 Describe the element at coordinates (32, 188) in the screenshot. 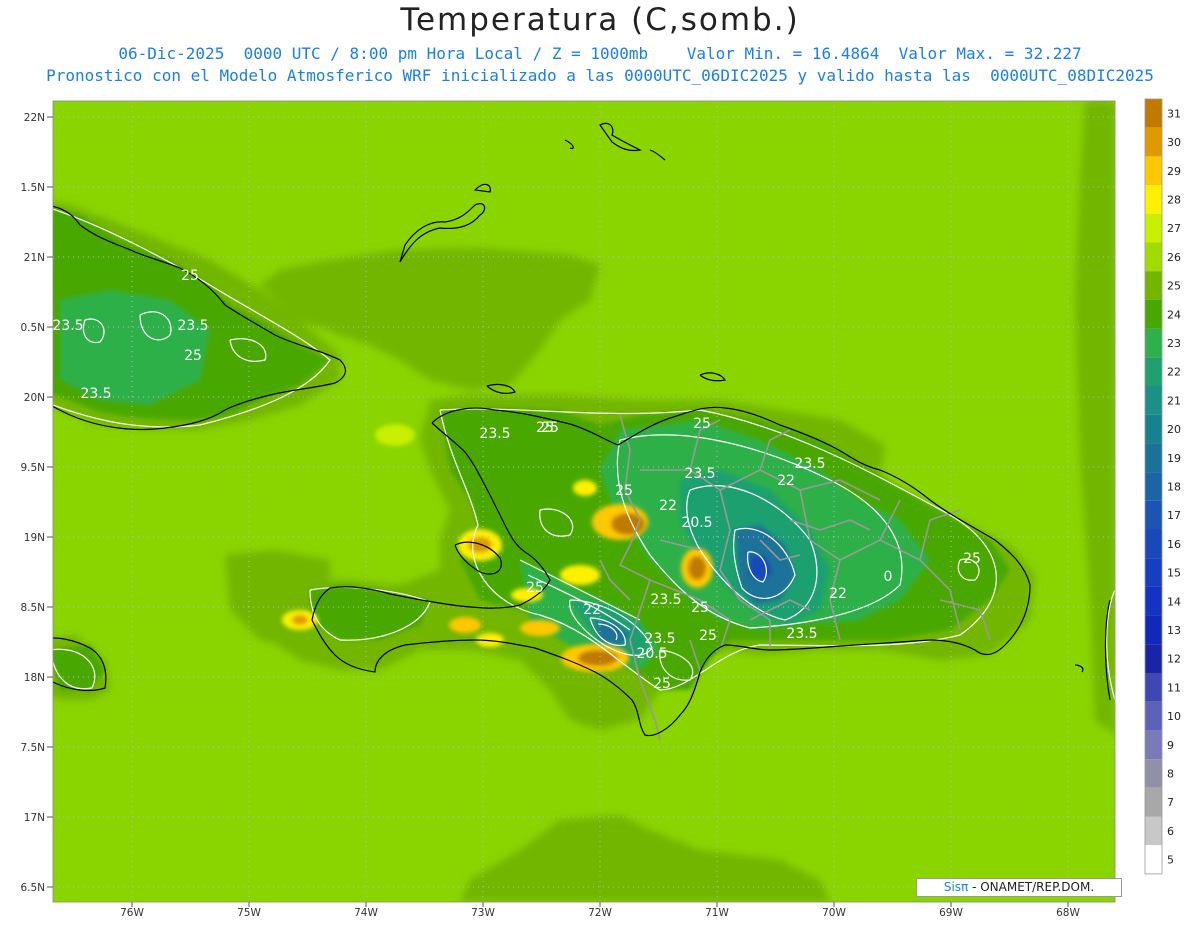

I see `lat-label: 1.5N` at that location.